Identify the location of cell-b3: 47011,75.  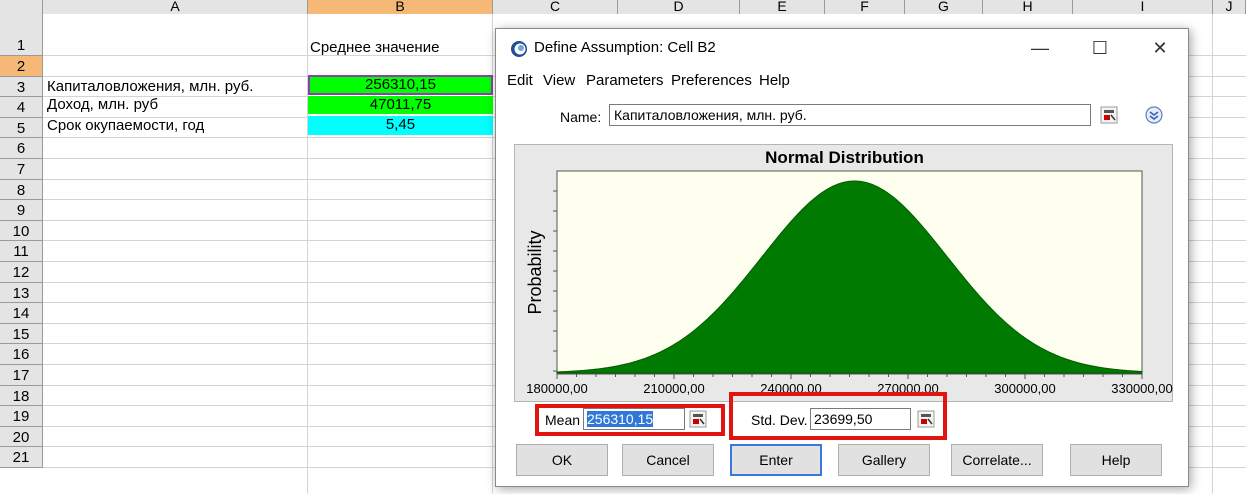
(400, 105).